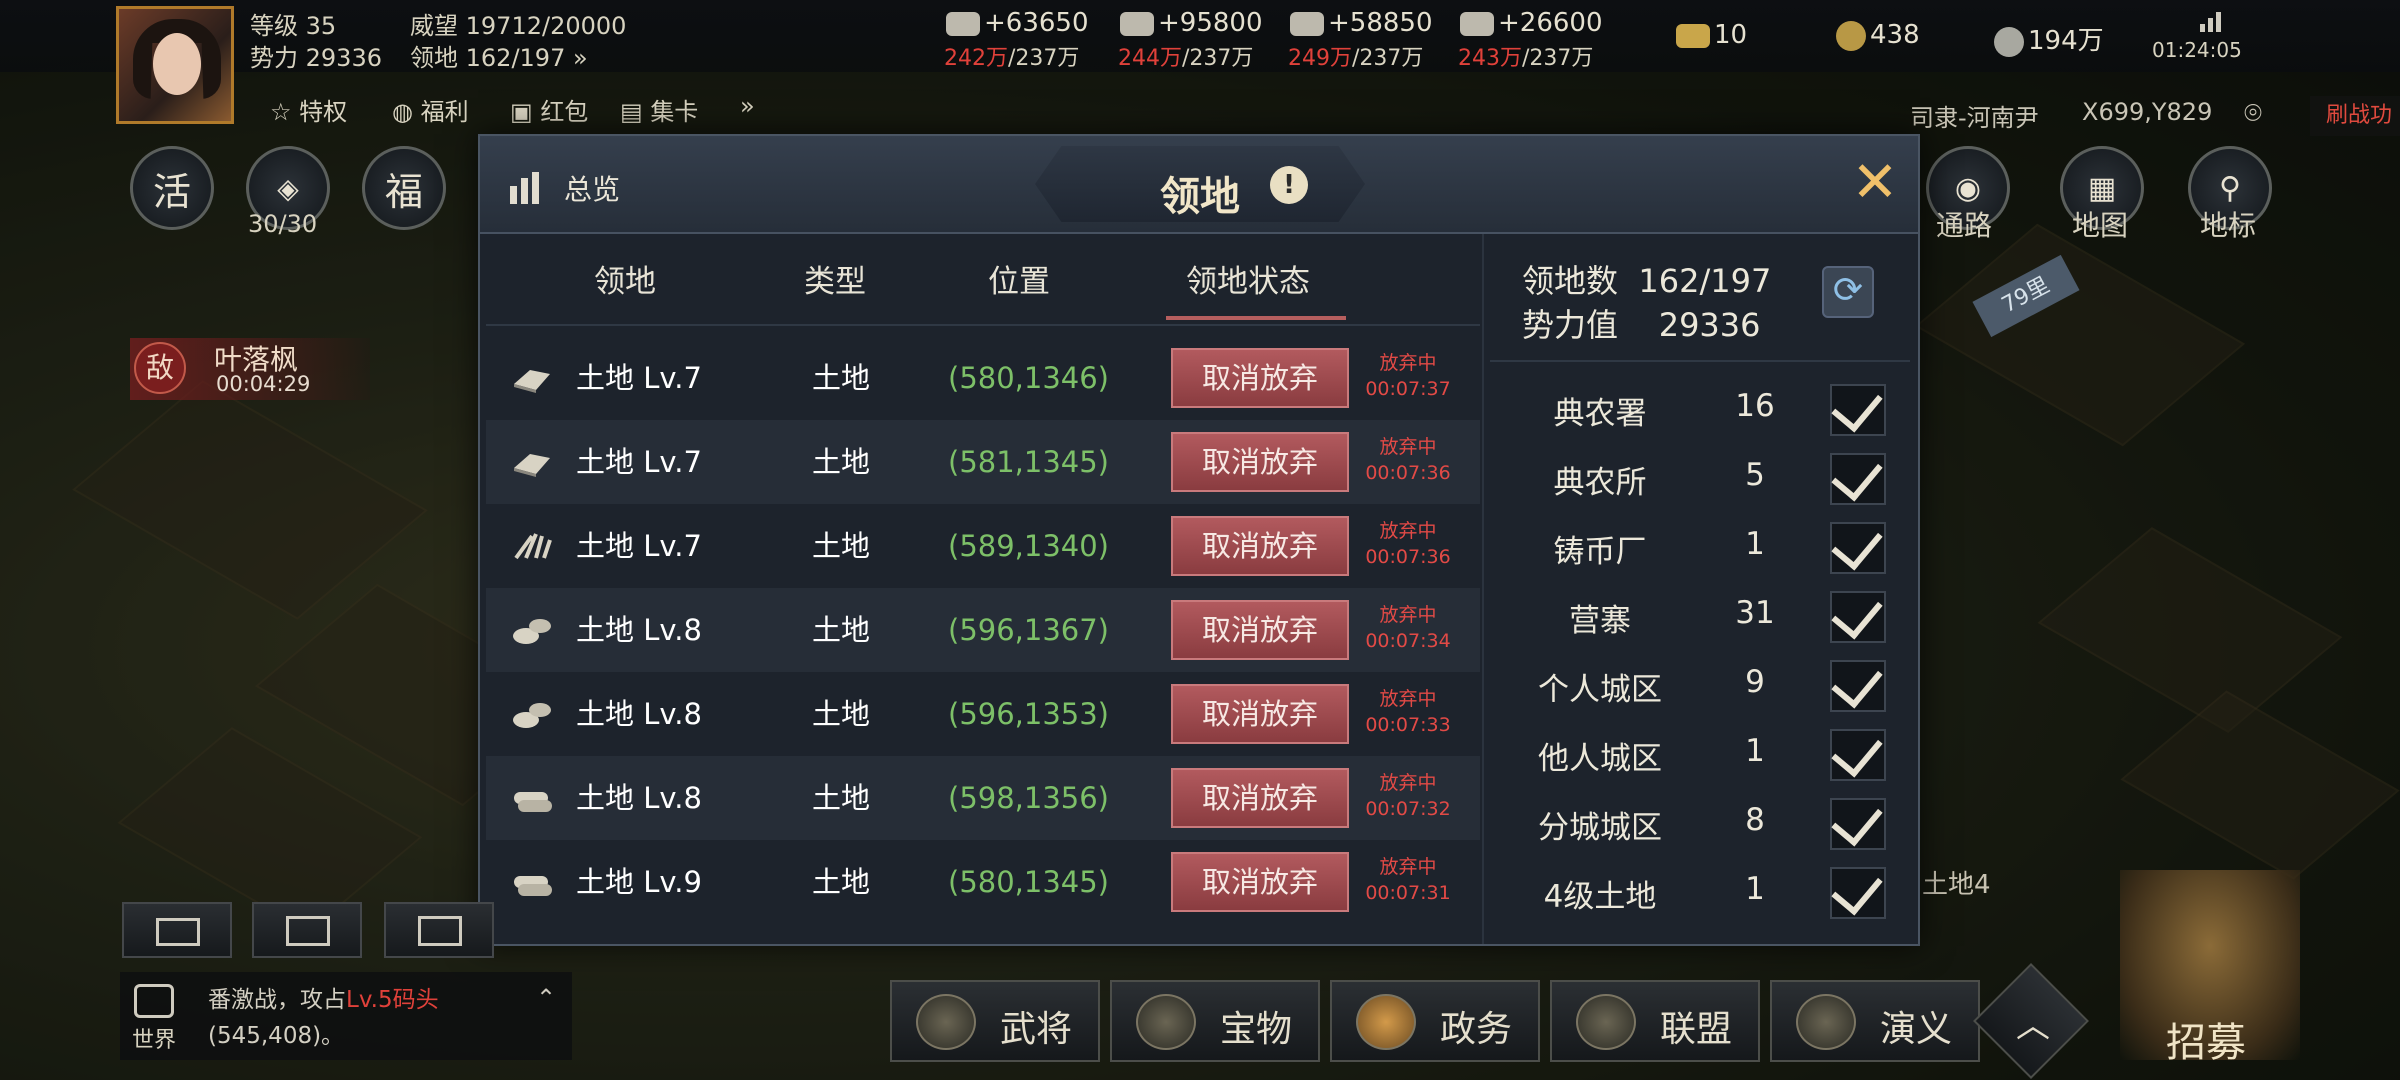  I want to click on row-position-link: (596,1353), so click(1028, 714).